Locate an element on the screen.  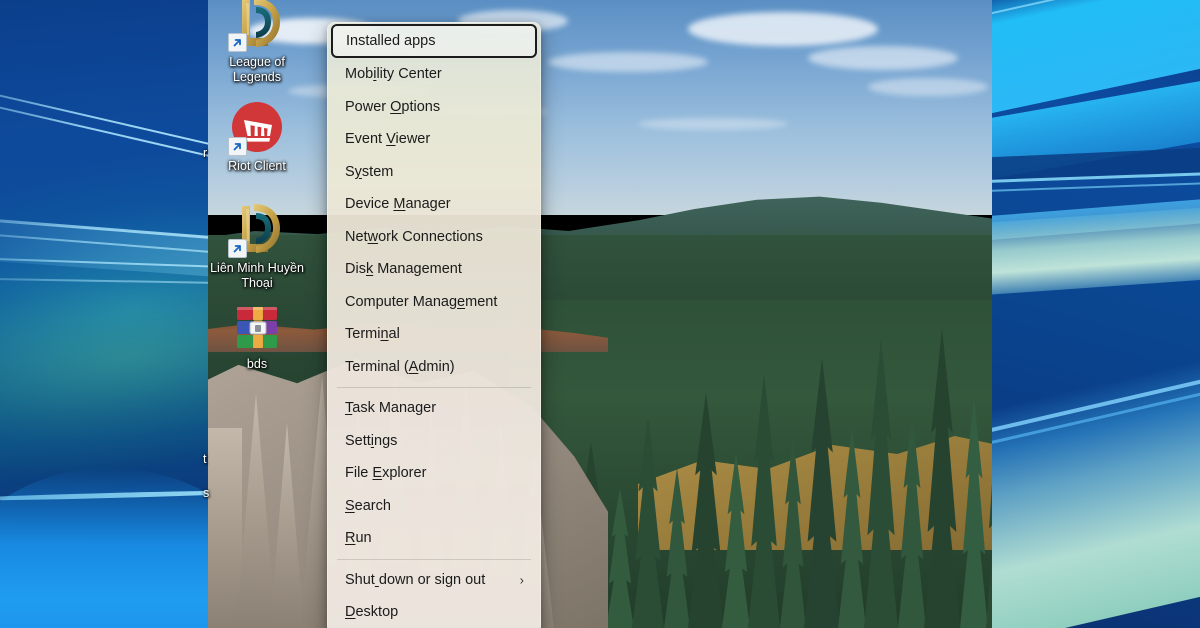
rock-spire is located at coordinates (225, 528).